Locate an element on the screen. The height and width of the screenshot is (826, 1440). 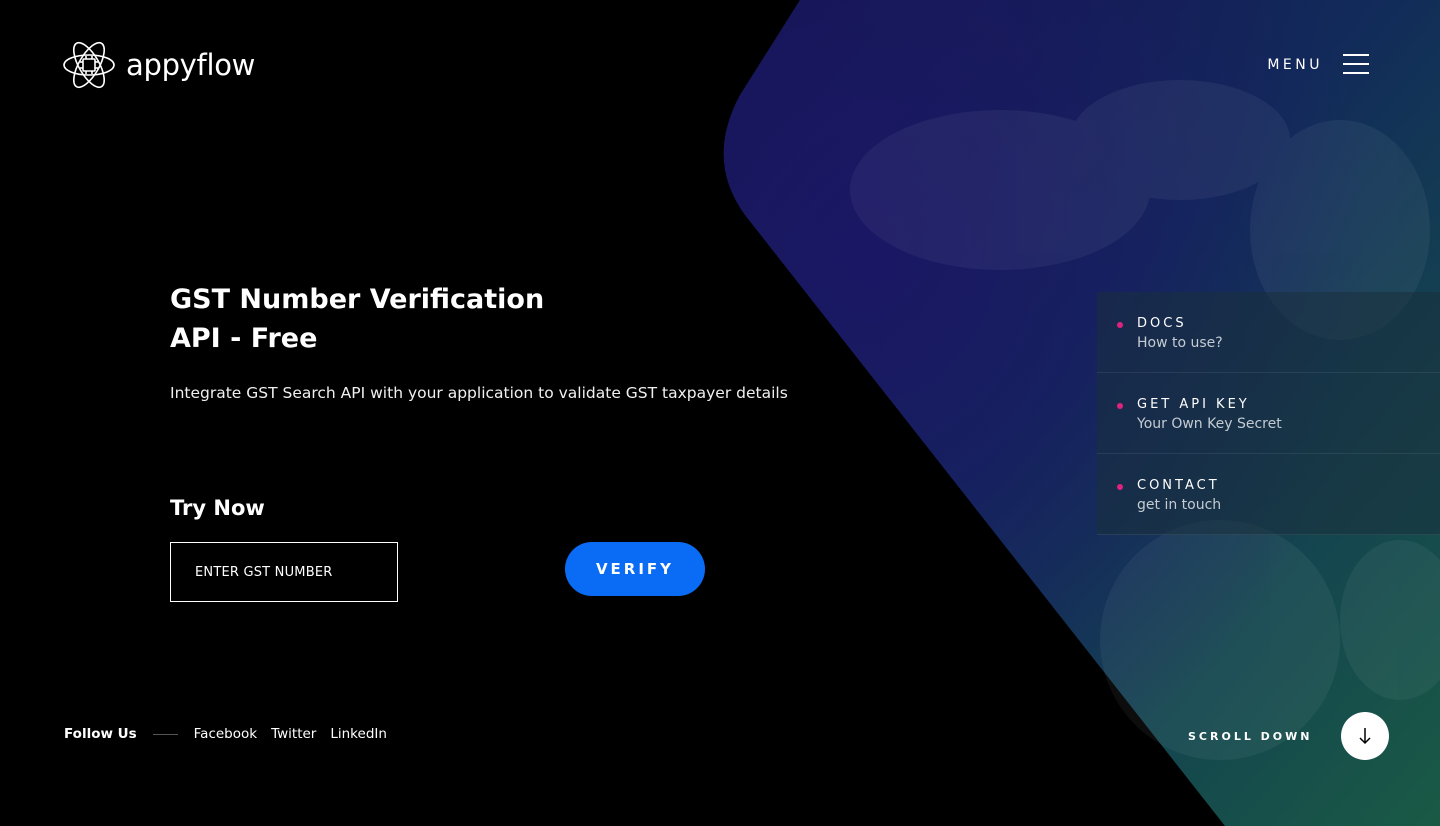
side-item-title: CONTACT is located at coordinates (1178, 485).